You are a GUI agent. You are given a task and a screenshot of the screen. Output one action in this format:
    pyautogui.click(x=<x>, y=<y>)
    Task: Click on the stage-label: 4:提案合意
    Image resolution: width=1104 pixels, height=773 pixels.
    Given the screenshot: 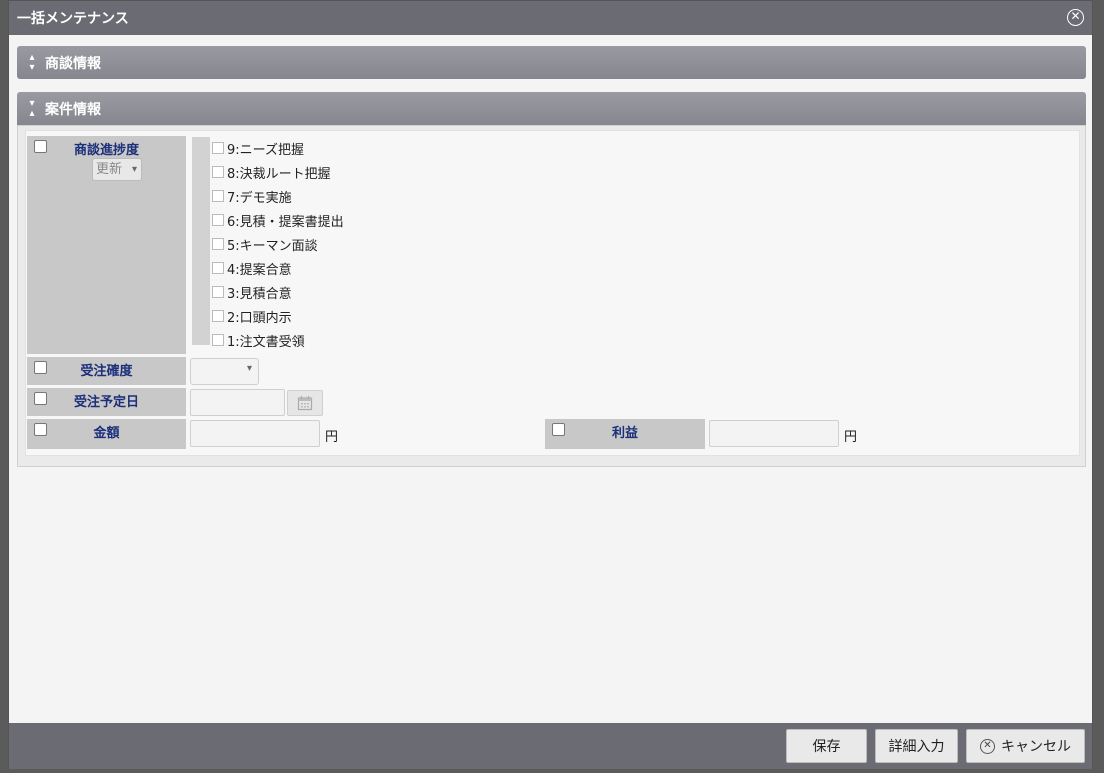 What is the action you would take?
    pyautogui.click(x=259, y=270)
    